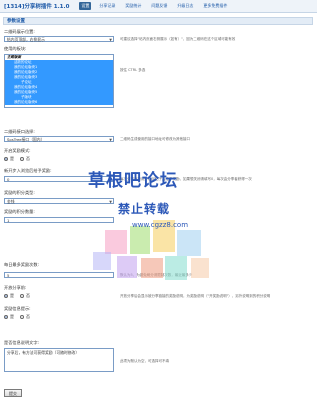  What do you see at coordinates (28, 170) in the screenshot?
I see `new-user-reward-label: 新开步入浏览后给予奖励:` at bounding box center [28, 170].